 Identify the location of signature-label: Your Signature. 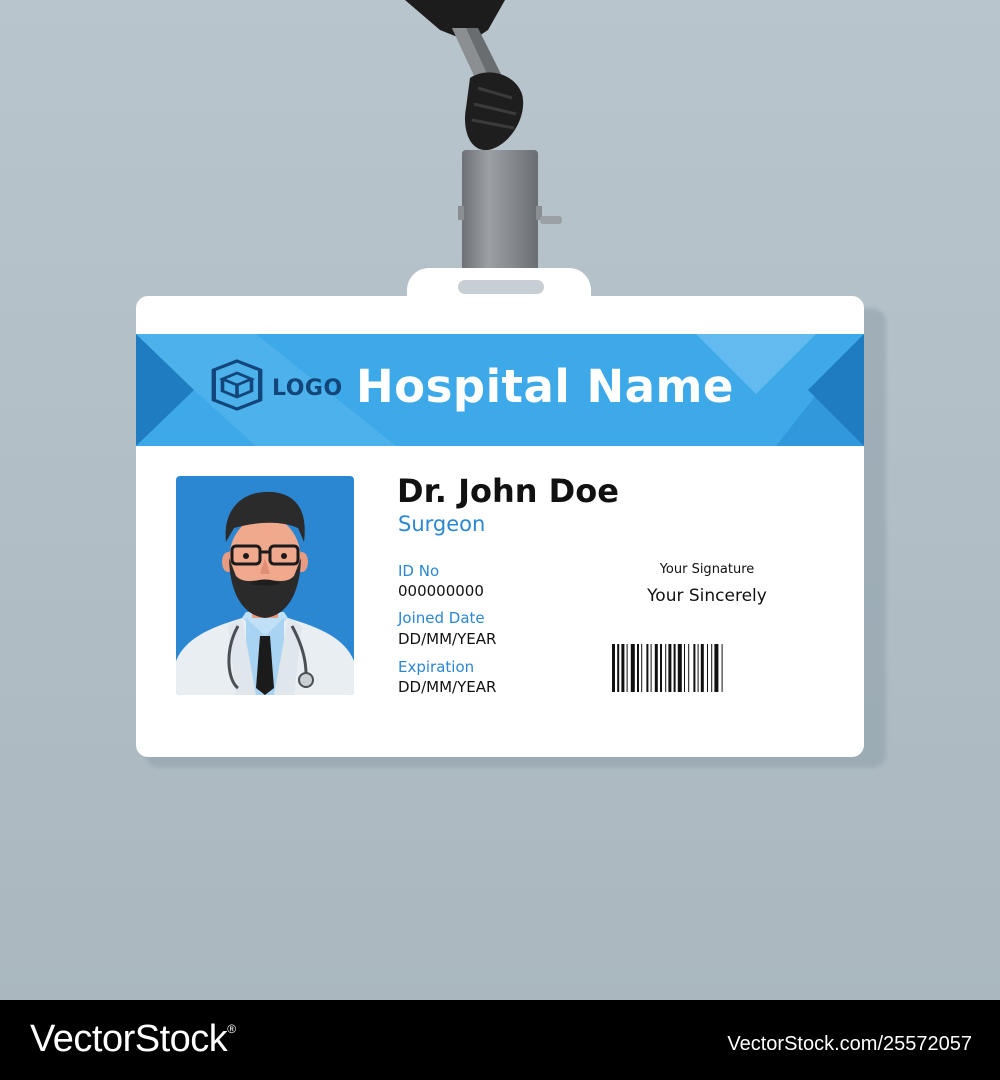
(707, 569).